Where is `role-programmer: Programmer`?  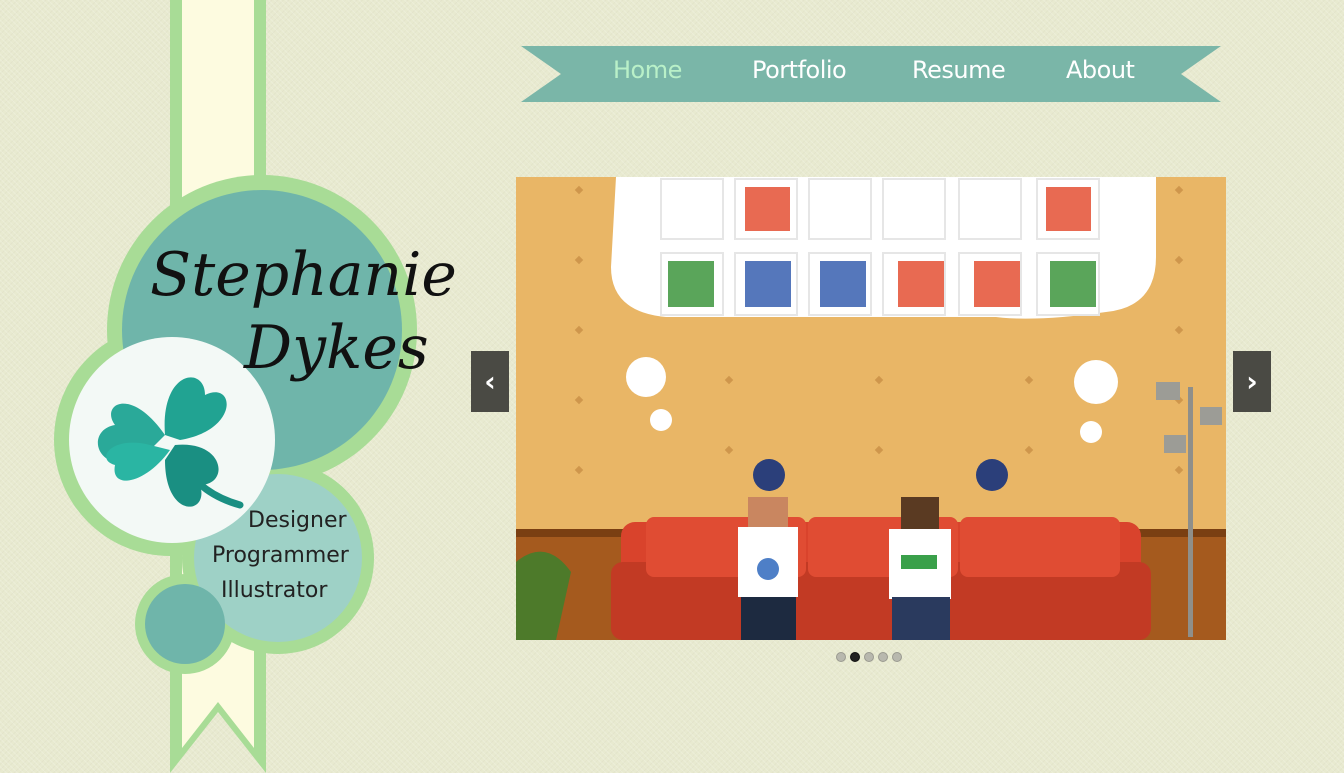
role-programmer: Programmer is located at coordinates (280, 555).